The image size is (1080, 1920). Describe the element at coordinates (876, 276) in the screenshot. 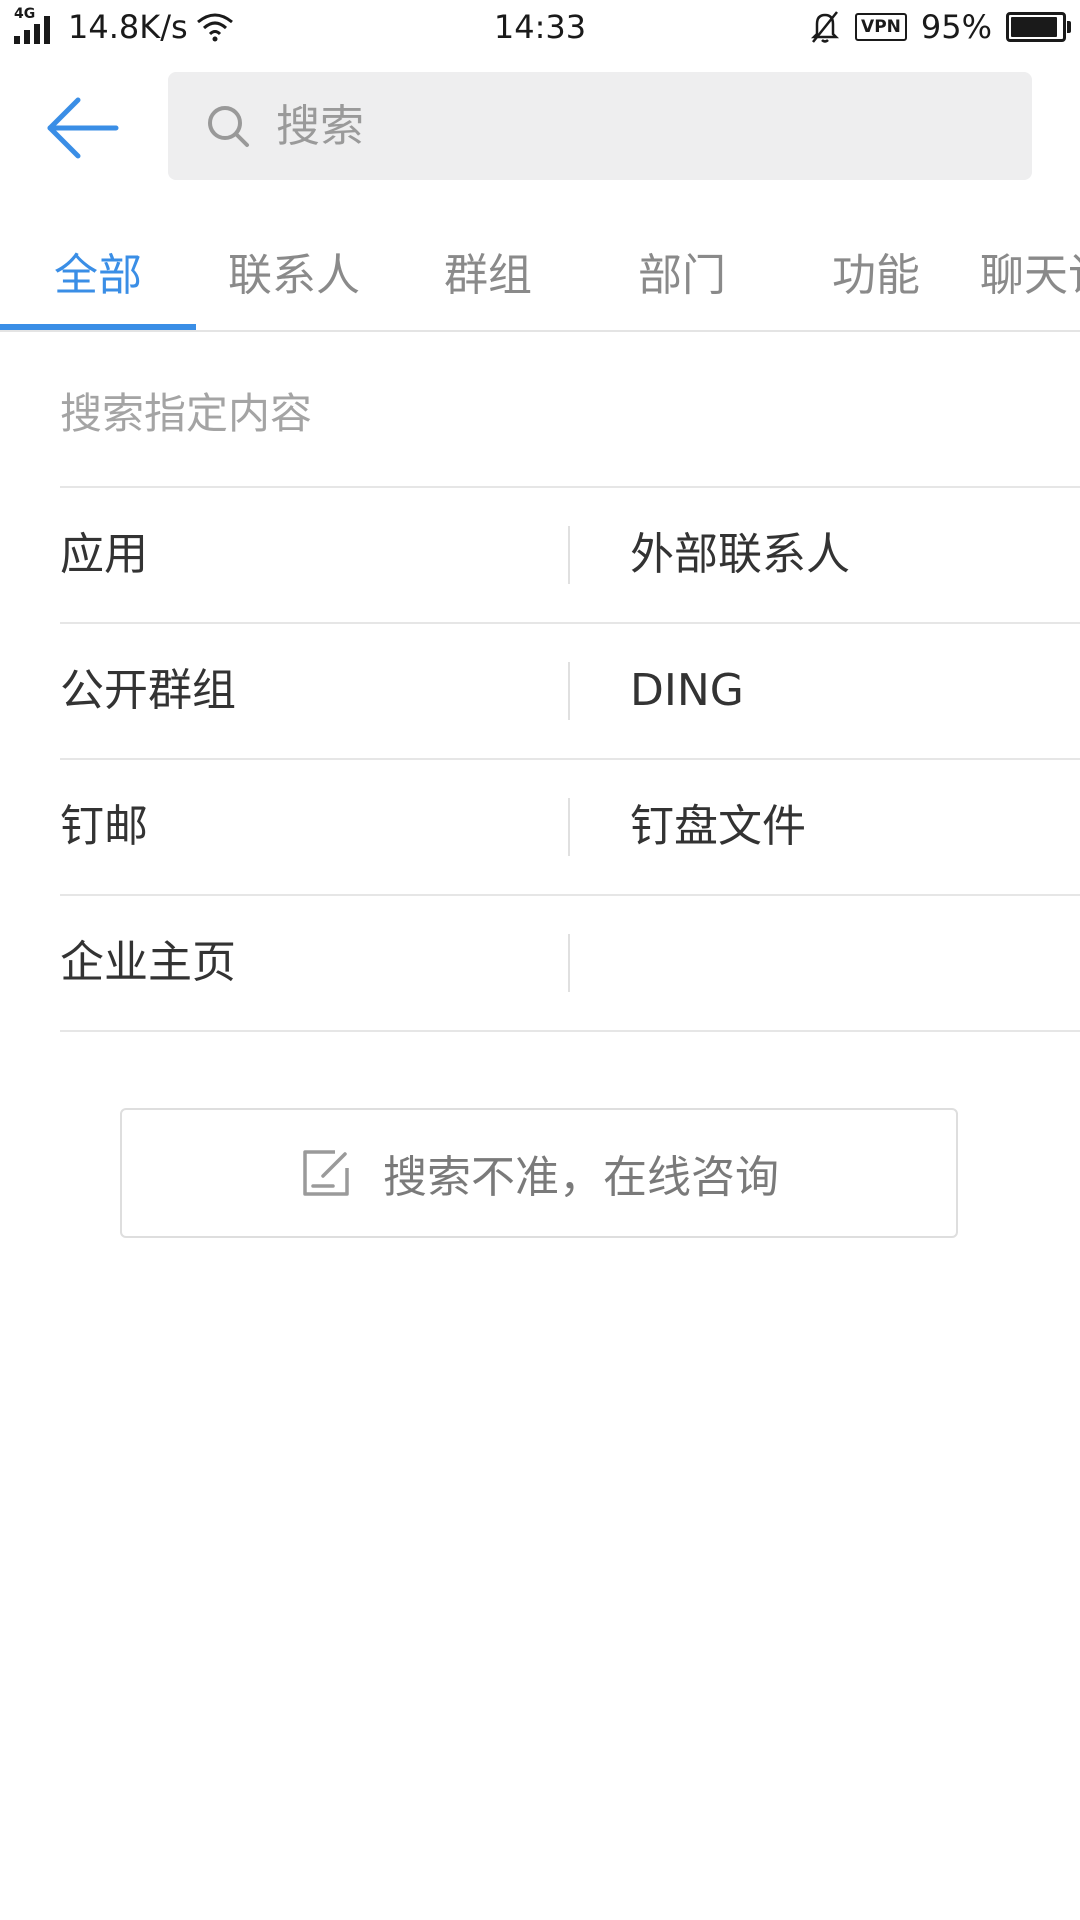

I see `tab-functions: 功能` at that location.